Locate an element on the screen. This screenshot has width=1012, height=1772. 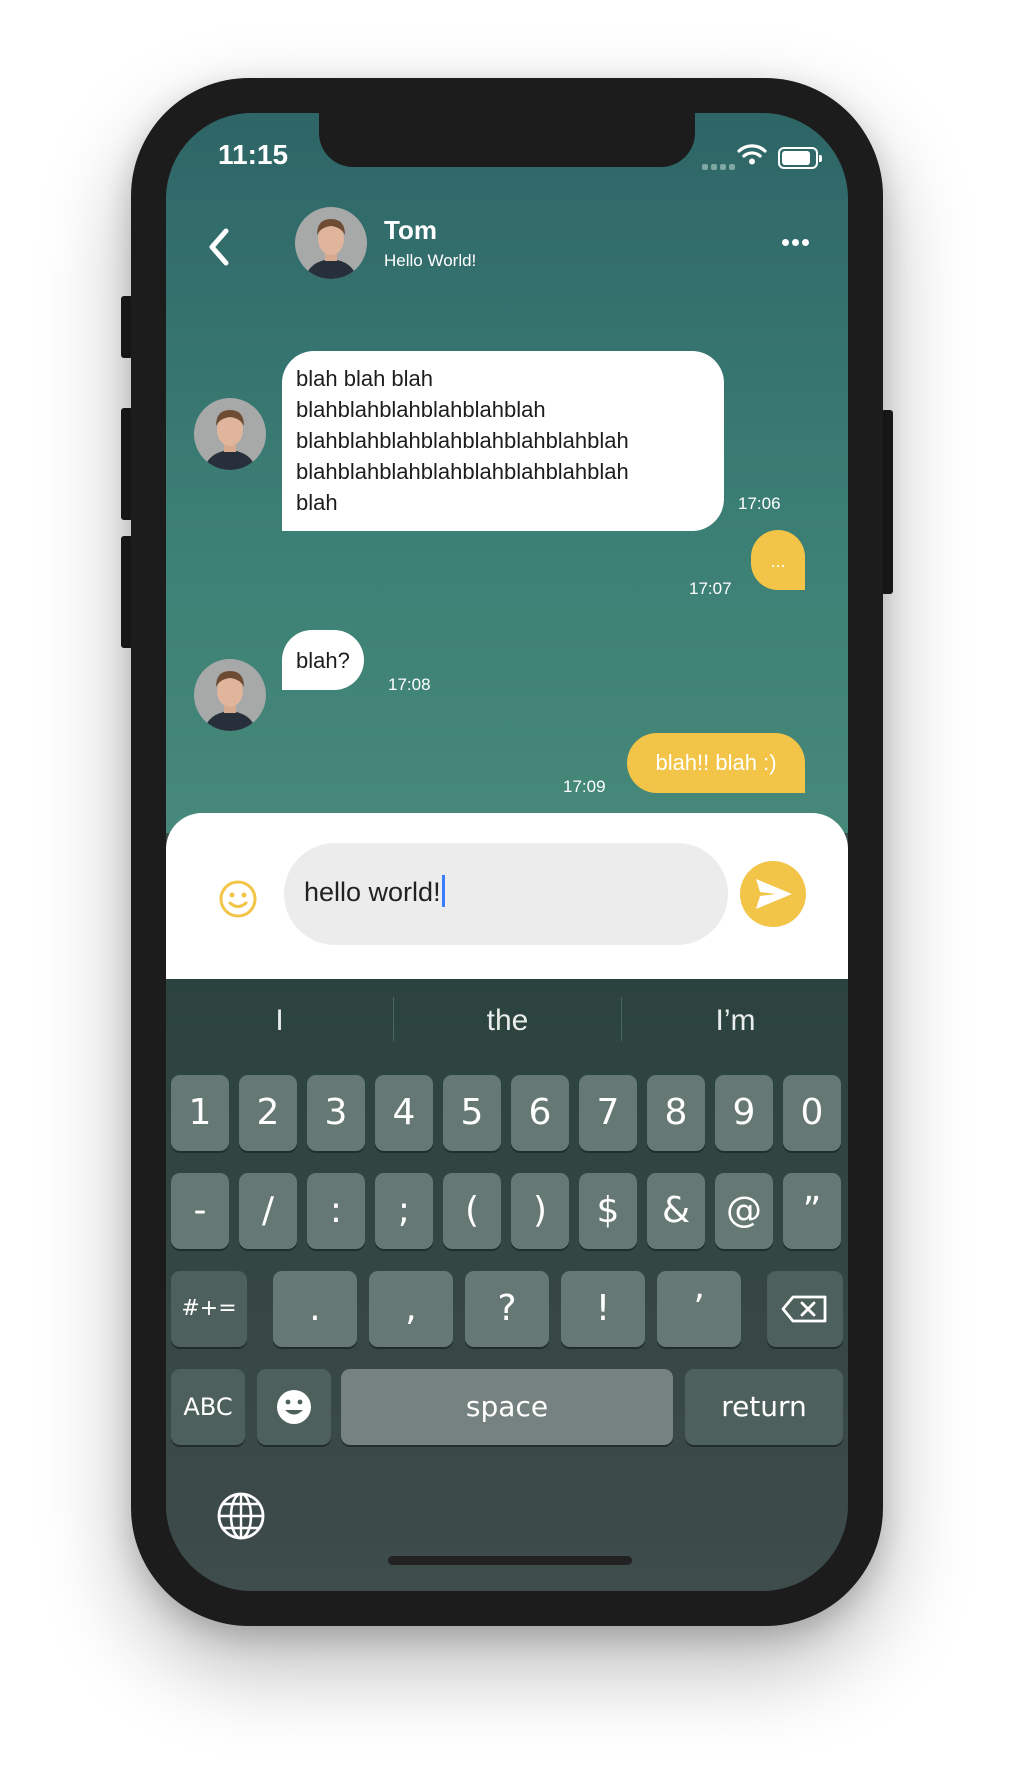
back-icon is located at coordinates (219, 247).